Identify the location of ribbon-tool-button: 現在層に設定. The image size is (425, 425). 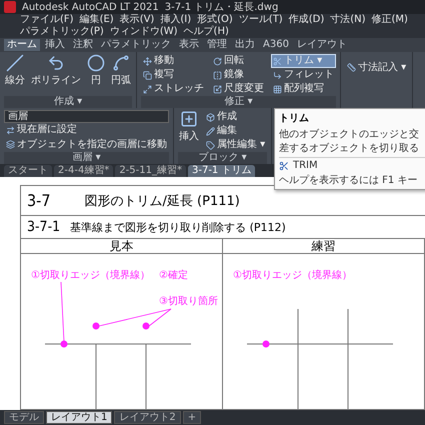
(86, 130).